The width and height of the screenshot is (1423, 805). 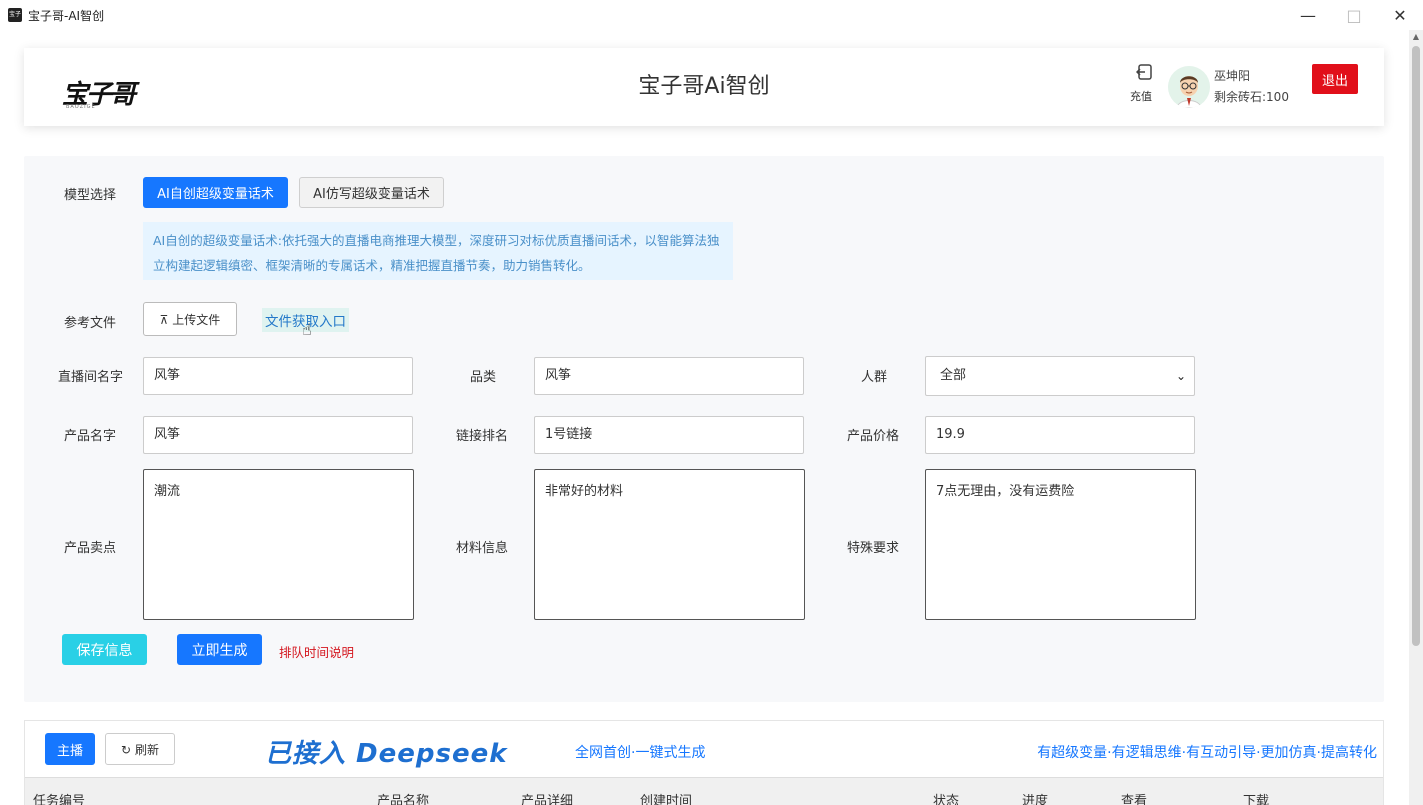 I want to click on reference-file-label: 参考文件, so click(x=90, y=323).